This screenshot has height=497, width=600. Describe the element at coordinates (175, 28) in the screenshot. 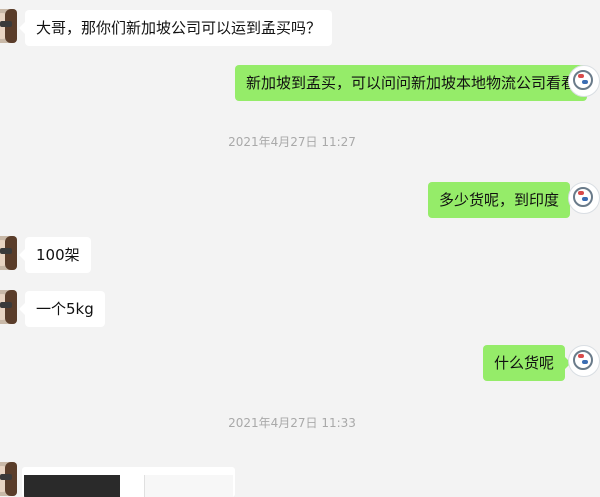

I see `incoming-message-bubble: 大哥，那你们新加坡公司可以运到孟买吗？` at that location.